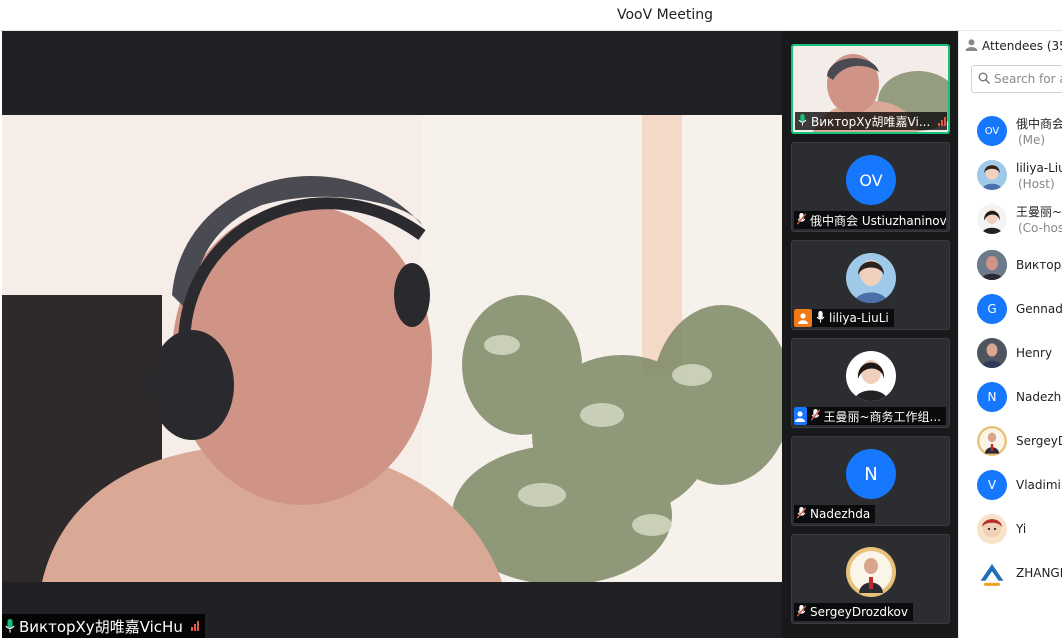 This screenshot has height=640, width=1062. What do you see at coordinates (878, 220) in the screenshot?
I see `tile-name: 俄中商会 Ustiuzhaninov` at bounding box center [878, 220].